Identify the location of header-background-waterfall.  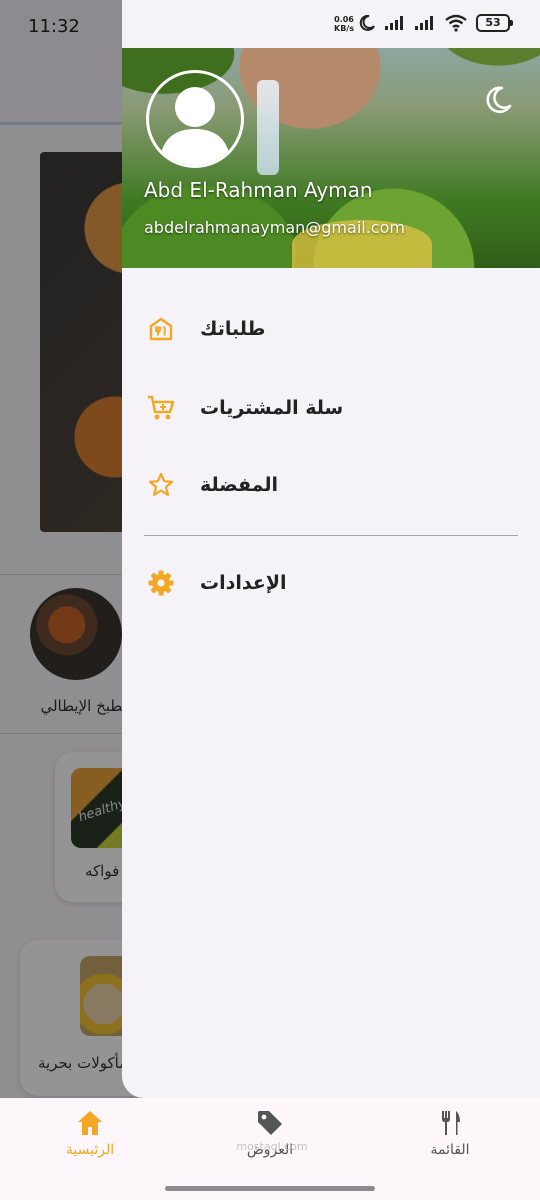
(268, 127).